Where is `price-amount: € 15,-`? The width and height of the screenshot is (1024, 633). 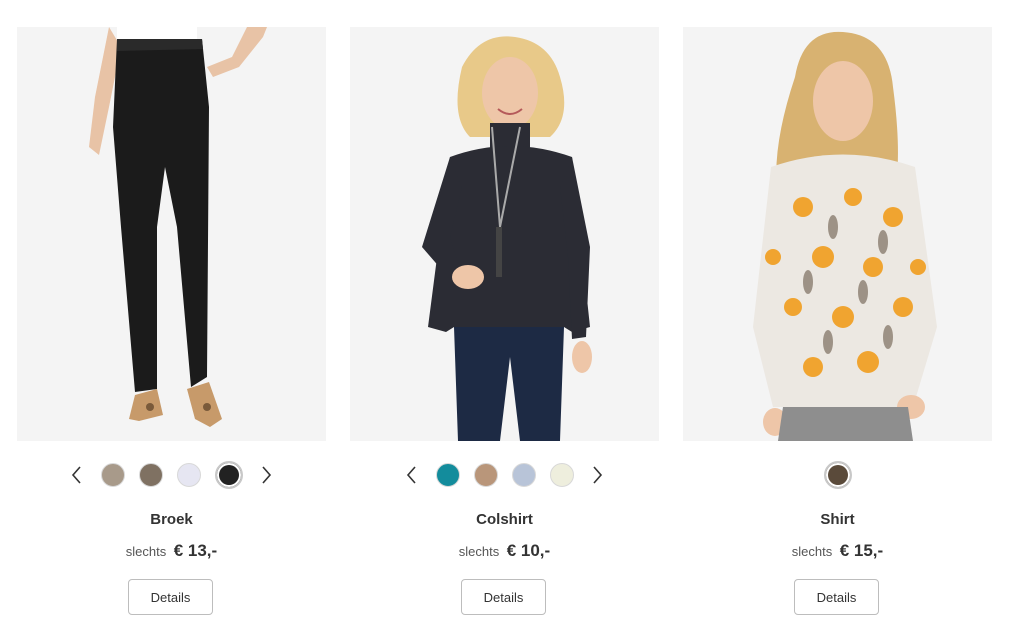 price-amount: € 15,- is located at coordinates (861, 550).